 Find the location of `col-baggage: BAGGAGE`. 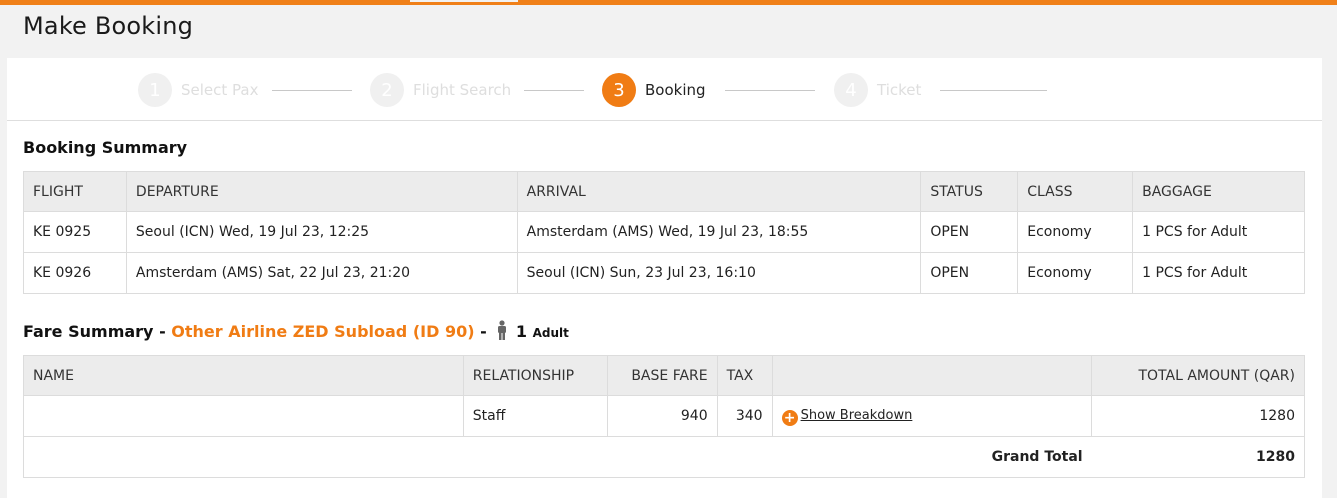

col-baggage: BAGGAGE is located at coordinates (1218, 191).